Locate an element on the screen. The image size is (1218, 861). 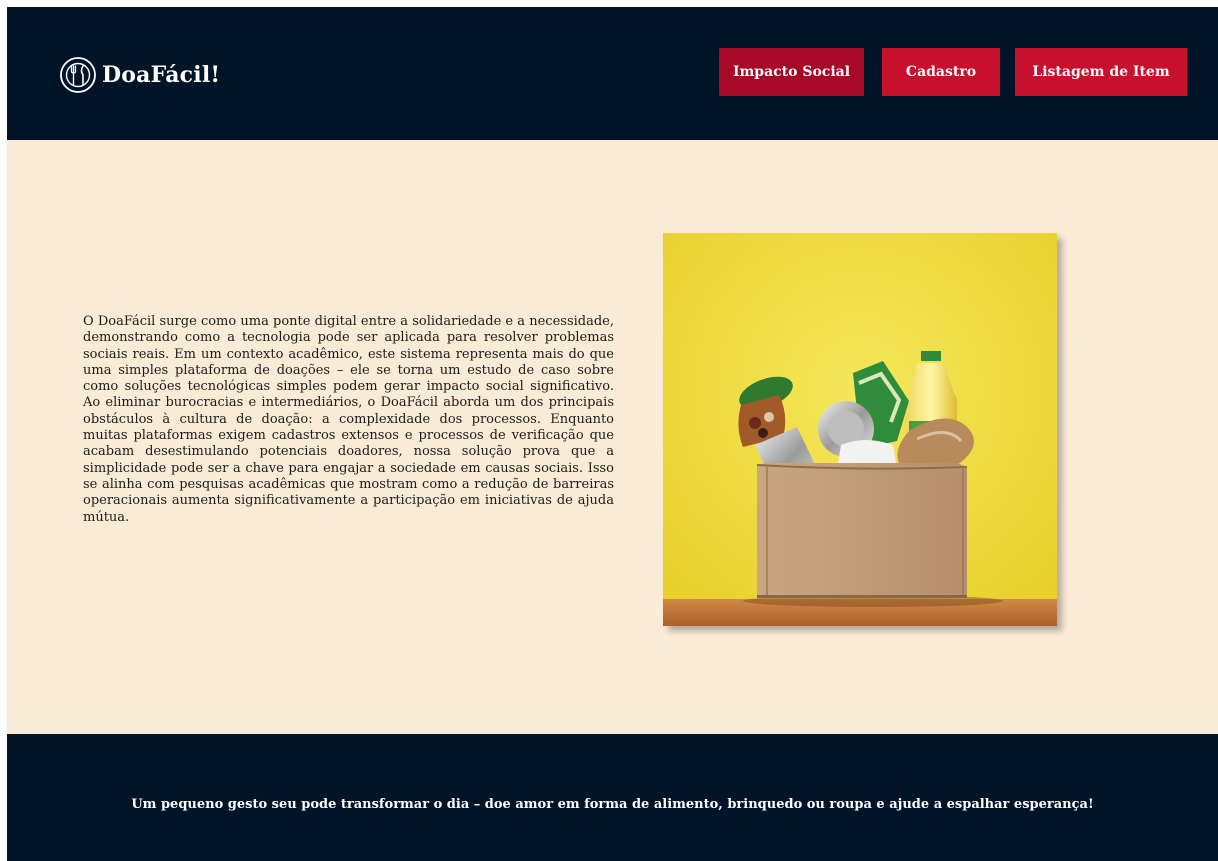
plate-cutlery-icon is located at coordinates (78, 75).